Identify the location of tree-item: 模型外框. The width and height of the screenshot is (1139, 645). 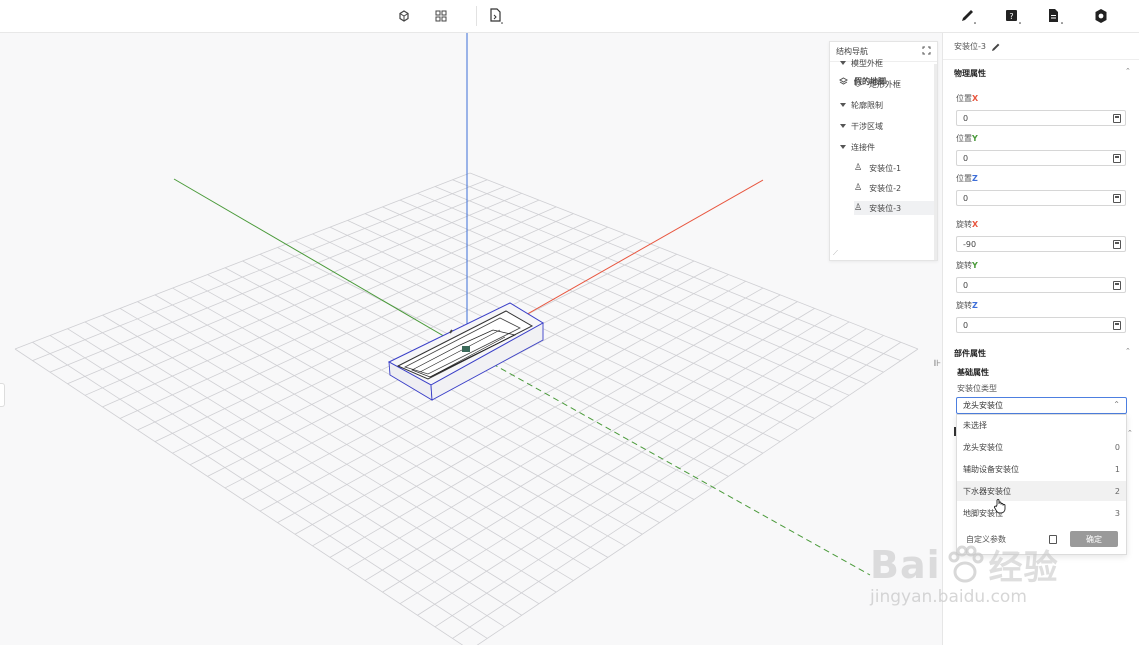
(861, 63).